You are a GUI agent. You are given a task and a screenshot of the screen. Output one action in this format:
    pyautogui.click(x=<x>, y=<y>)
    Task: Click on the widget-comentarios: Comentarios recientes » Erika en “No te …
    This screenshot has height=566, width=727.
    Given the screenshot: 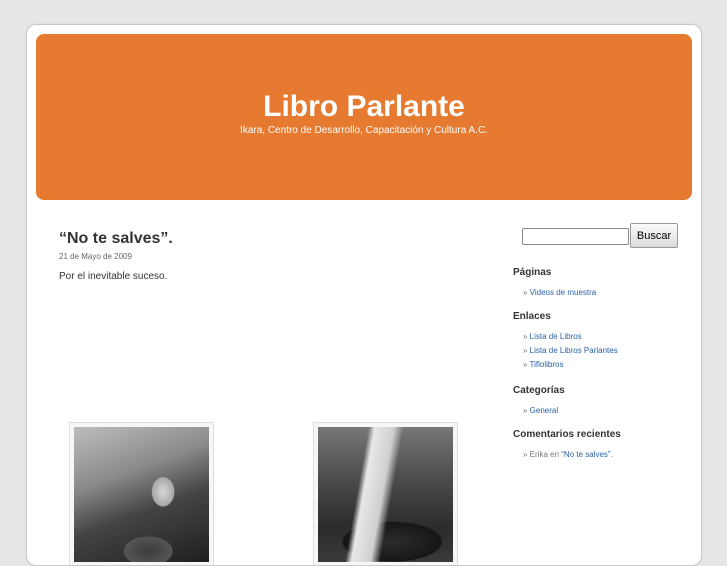 What is the action you would take?
    pyautogui.click(x=567, y=445)
    